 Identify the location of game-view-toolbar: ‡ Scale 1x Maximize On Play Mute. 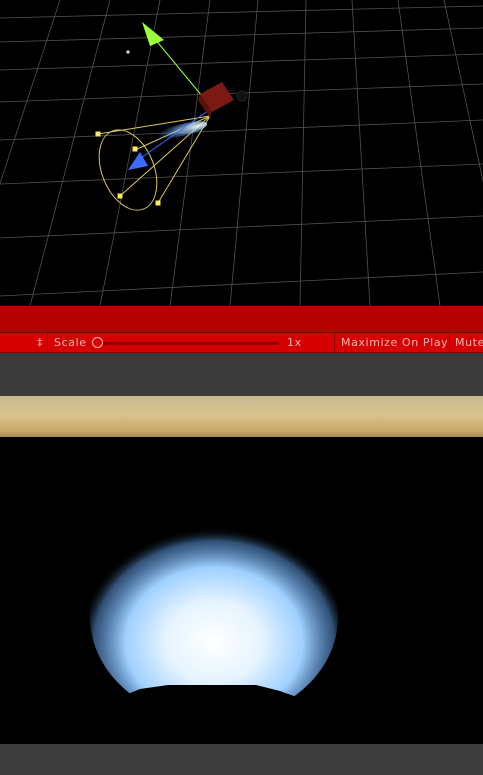
(241, 342).